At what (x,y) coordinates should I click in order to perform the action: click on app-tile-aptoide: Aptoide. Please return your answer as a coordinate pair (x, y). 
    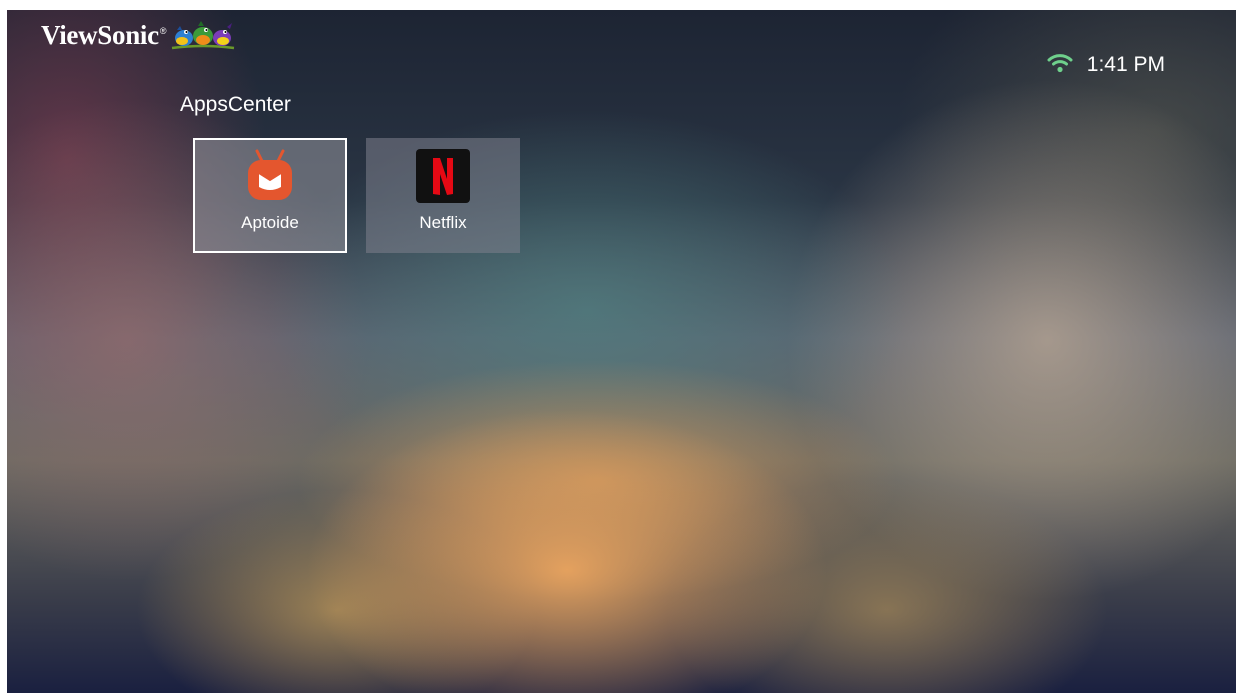
    Looking at the image, I should click on (270, 195).